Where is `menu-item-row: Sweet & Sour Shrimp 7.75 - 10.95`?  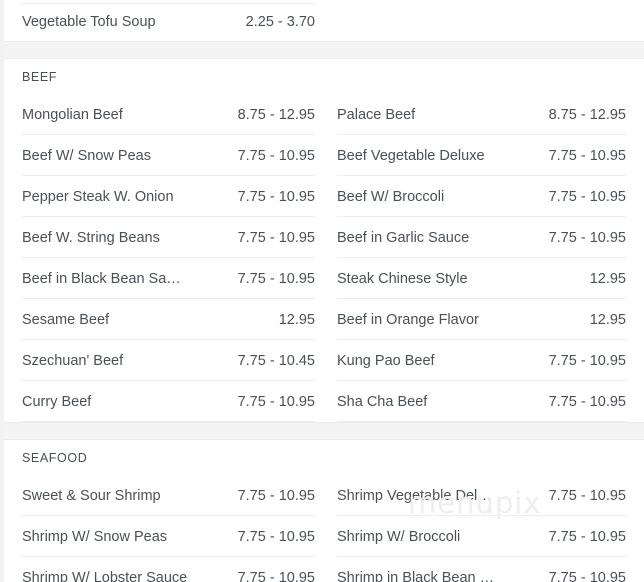
menu-item-row: Sweet & Sour Shrimp 7.75 - 10.95 is located at coordinates (157, 495).